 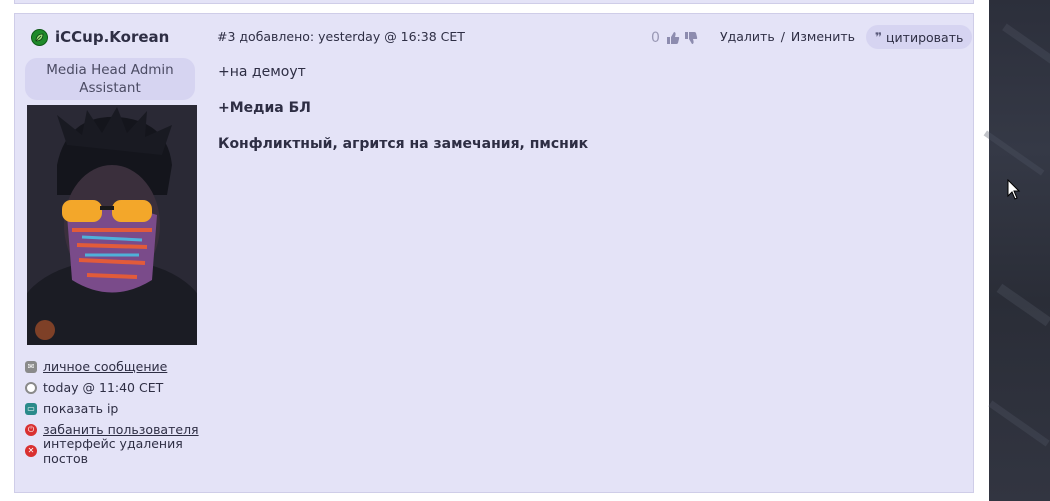 What do you see at coordinates (134, 451) in the screenshot?
I see `delete-posts-interface-link: интерфейс удаления постов` at bounding box center [134, 451].